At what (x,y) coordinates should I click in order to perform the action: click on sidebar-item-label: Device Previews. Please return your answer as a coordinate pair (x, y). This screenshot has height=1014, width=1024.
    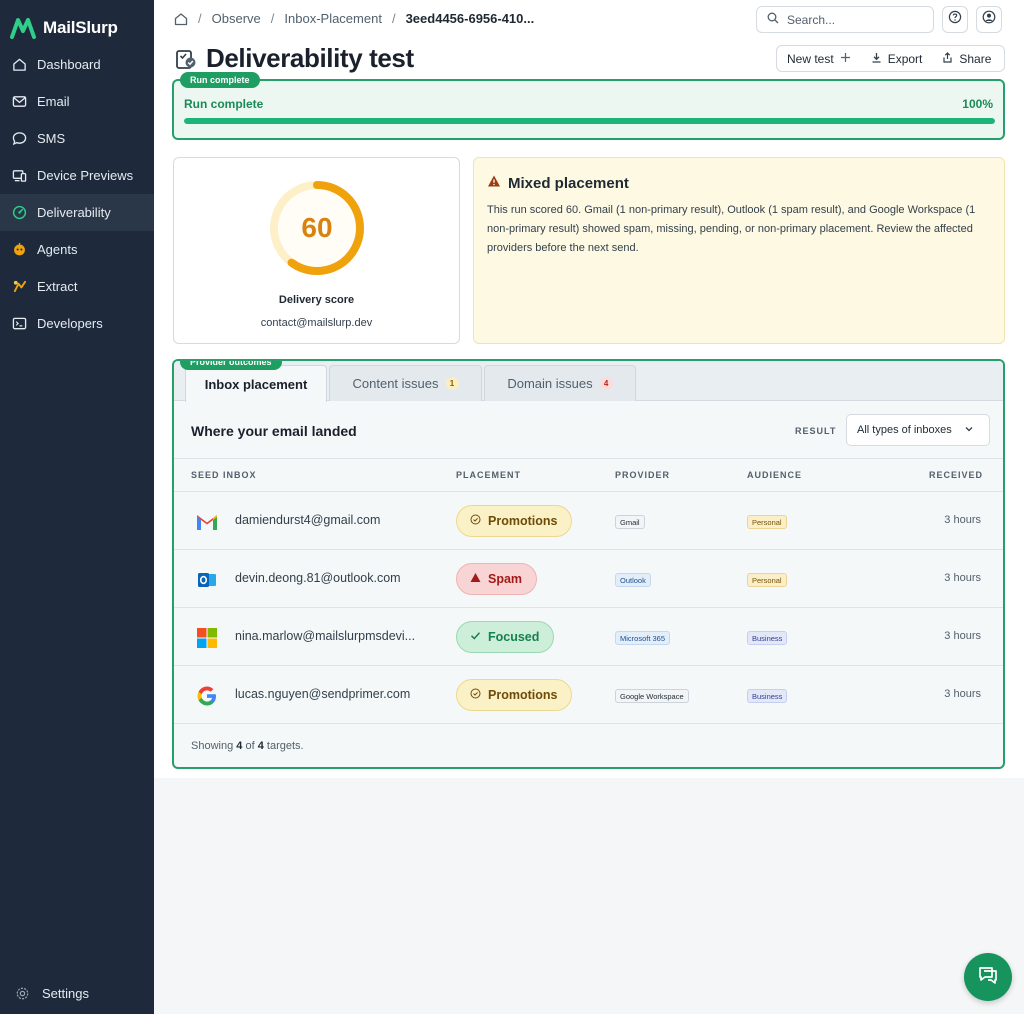
    Looking at the image, I should click on (85, 175).